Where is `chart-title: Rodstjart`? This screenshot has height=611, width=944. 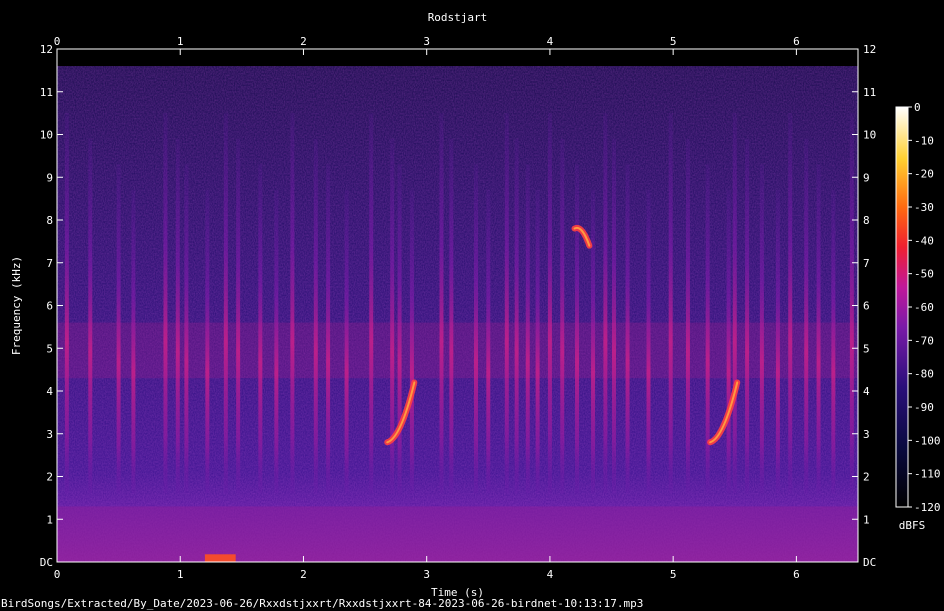
chart-title: Rodstjart is located at coordinates (458, 17).